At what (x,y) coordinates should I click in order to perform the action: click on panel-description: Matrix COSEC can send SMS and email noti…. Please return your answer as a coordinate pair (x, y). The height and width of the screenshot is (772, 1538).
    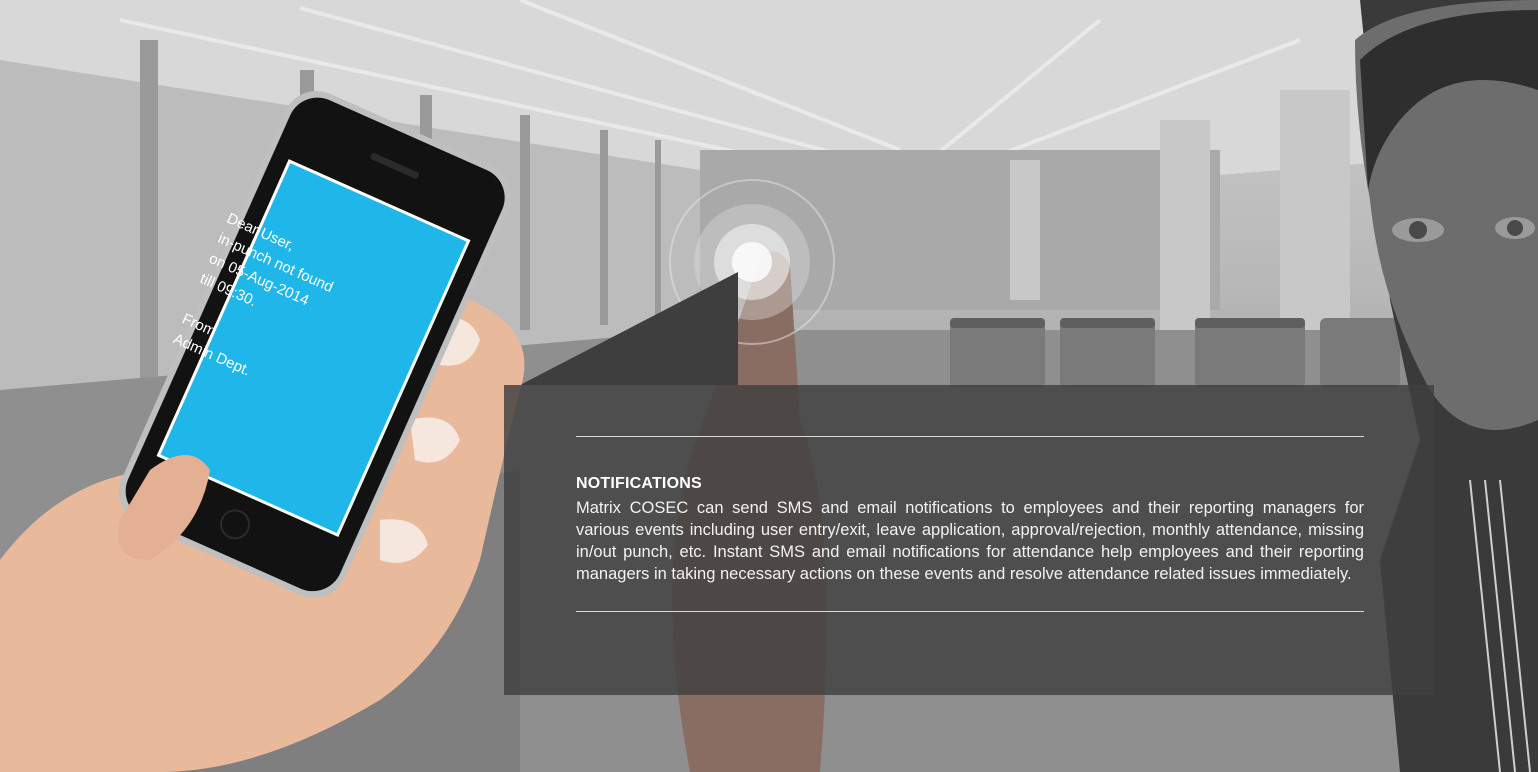
    Looking at the image, I should click on (970, 541).